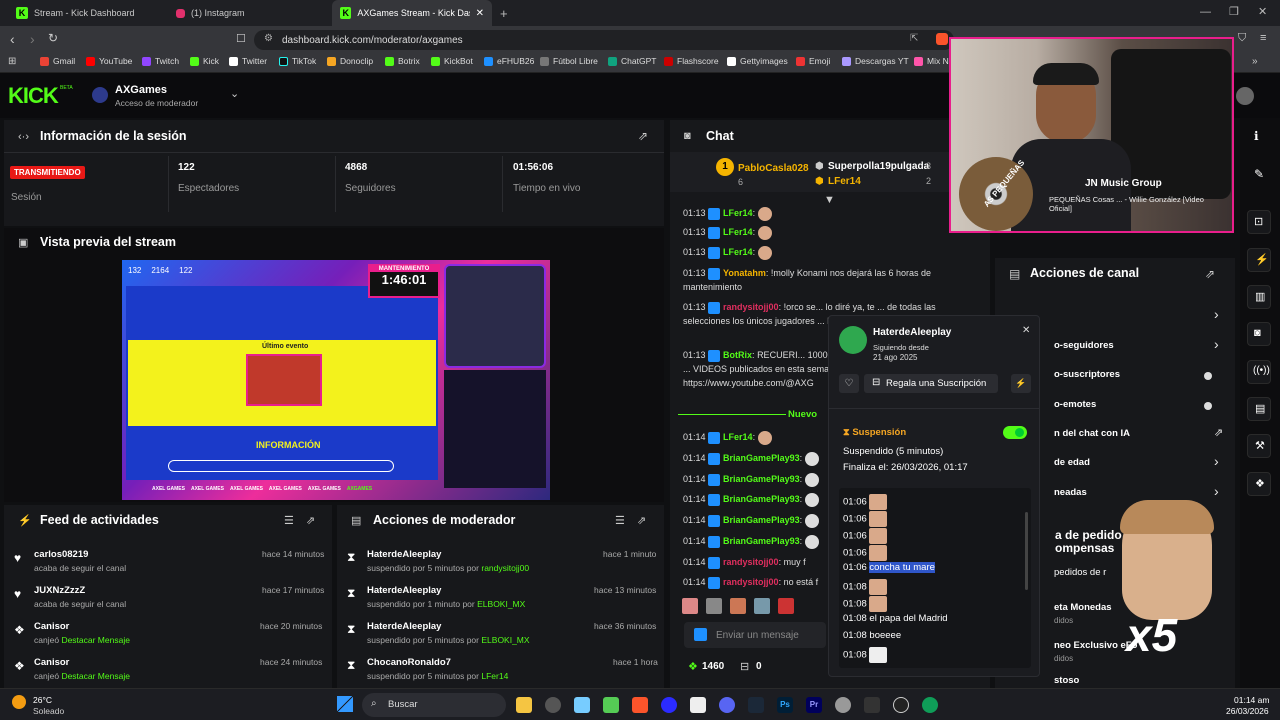 The width and height of the screenshot is (1280, 720). I want to click on menu-icon: ≡, so click(1263, 38).